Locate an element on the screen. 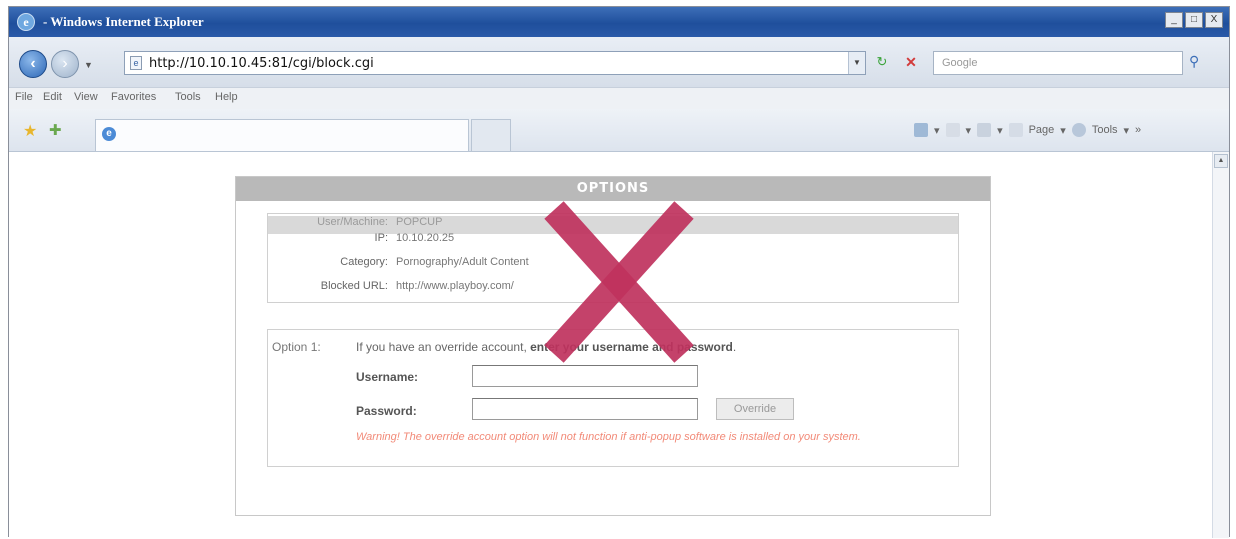  tab-current: e is located at coordinates (282, 135).